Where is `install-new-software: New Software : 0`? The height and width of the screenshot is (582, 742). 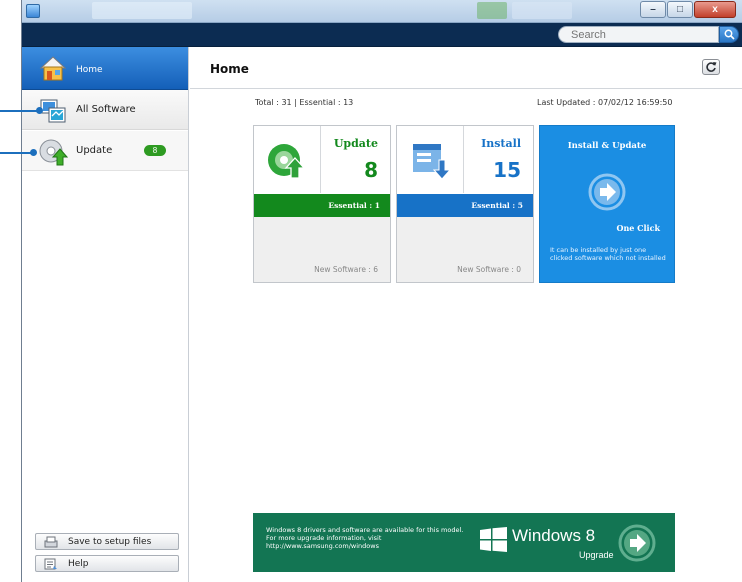
install-new-software: New Software : 0 is located at coordinates (489, 269).